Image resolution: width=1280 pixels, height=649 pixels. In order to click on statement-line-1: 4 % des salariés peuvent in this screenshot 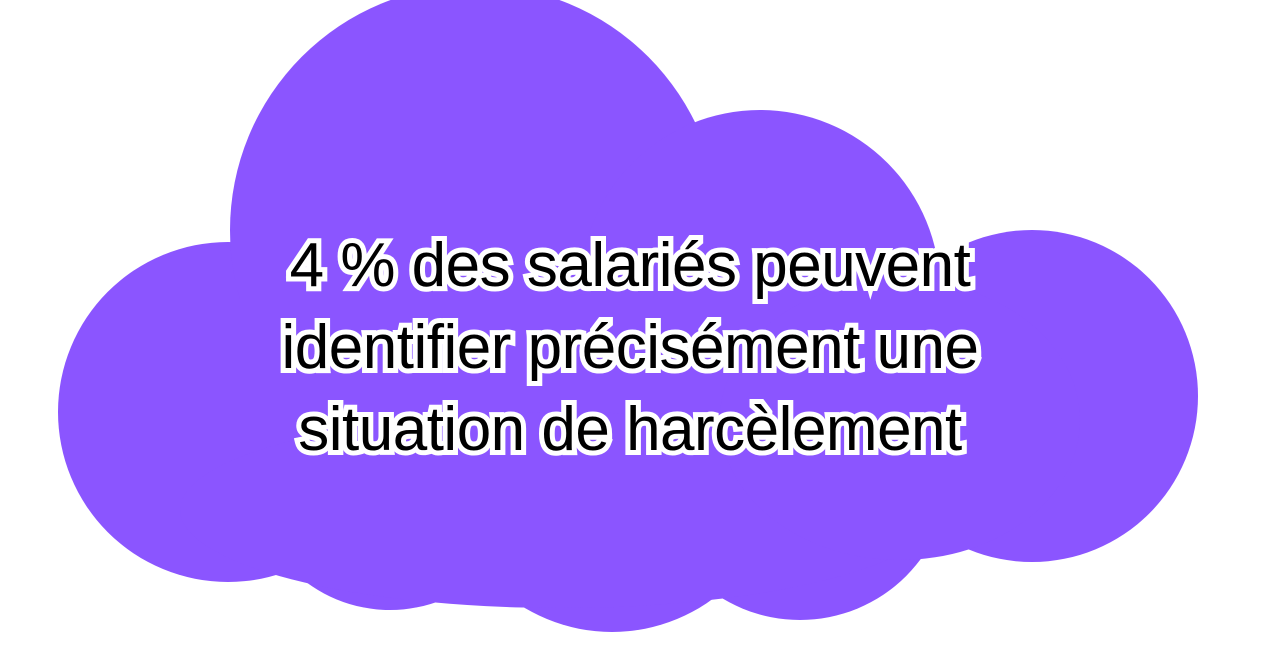, I will do `click(630, 265)`.